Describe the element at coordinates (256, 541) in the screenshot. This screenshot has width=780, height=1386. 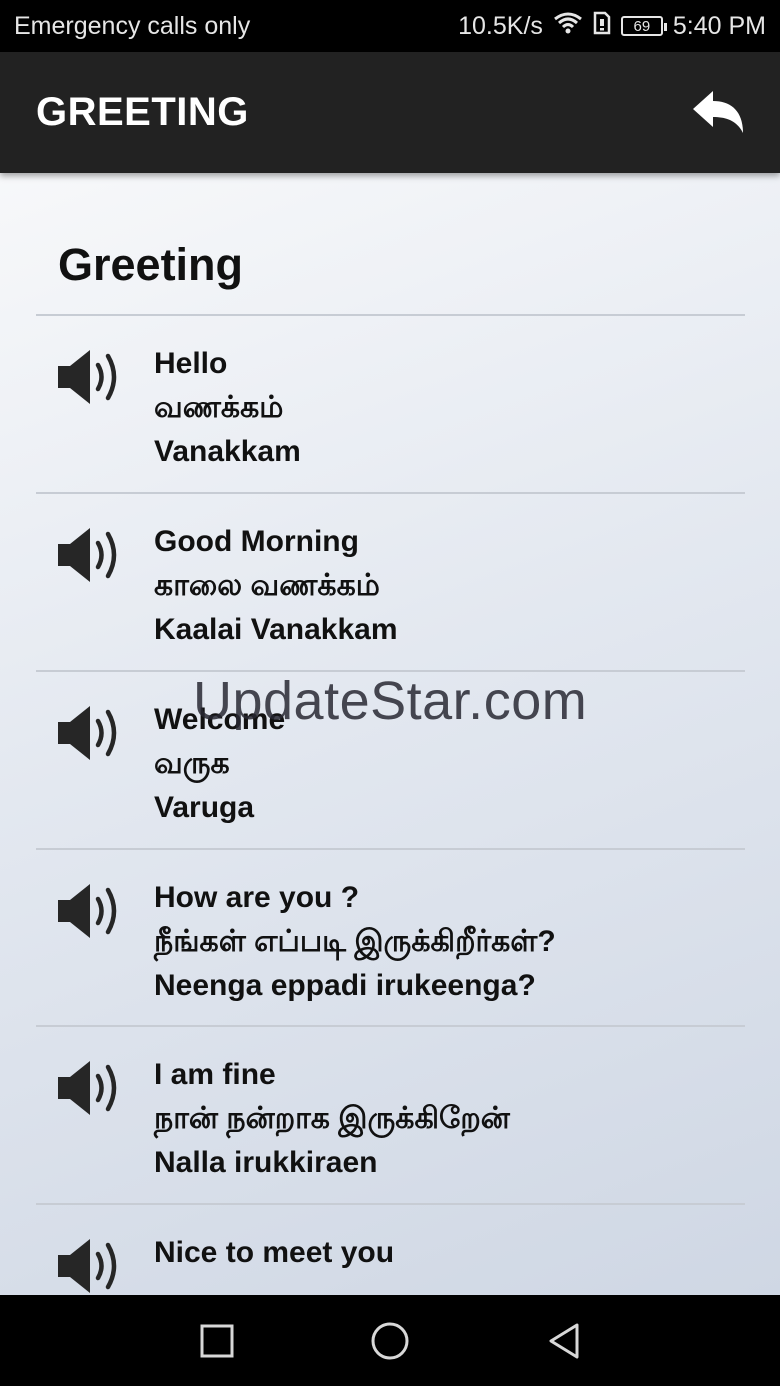
I see `english-text: Good Morning` at that location.